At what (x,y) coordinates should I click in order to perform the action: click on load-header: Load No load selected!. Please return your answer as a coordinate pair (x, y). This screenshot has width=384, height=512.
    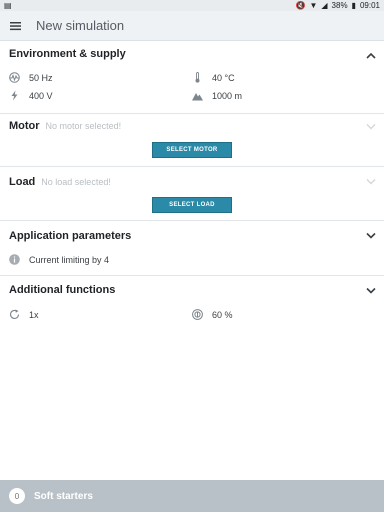
    Looking at the image, I should click on (60, 182).